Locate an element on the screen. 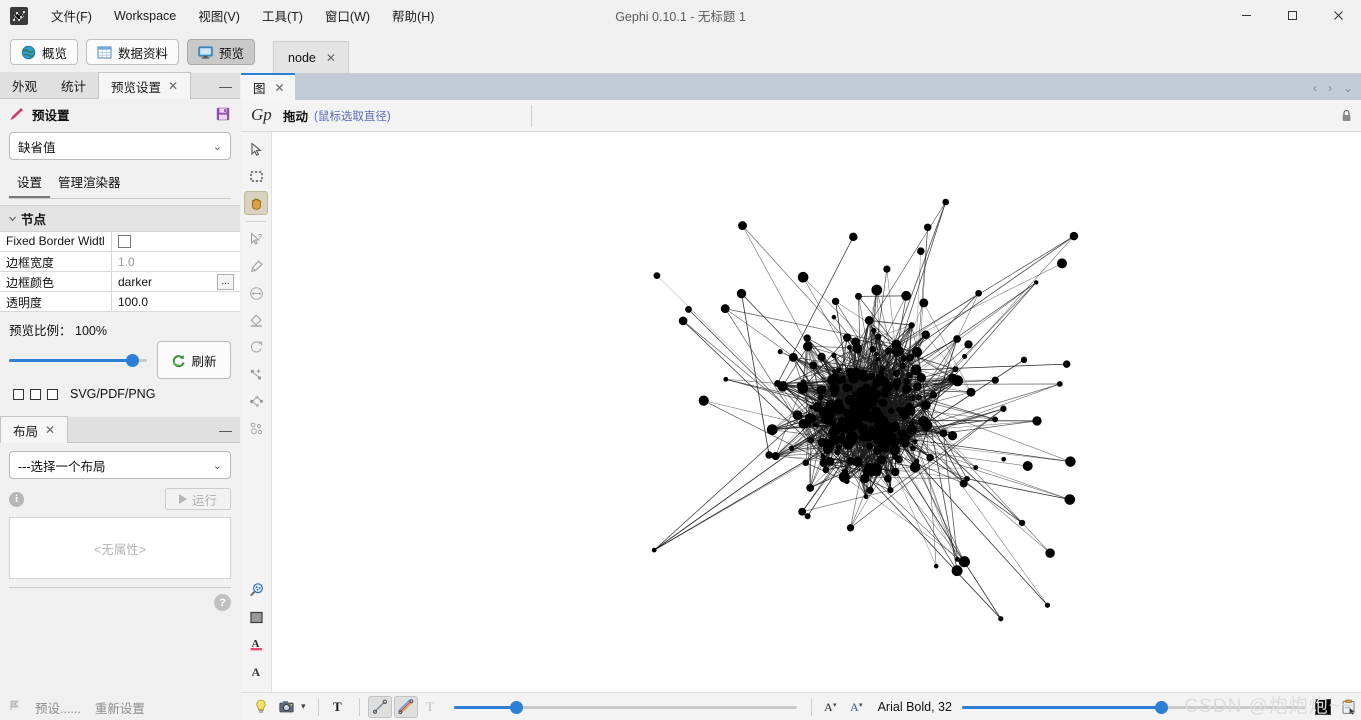  lock-icon is located at coordinates (1346, 117).